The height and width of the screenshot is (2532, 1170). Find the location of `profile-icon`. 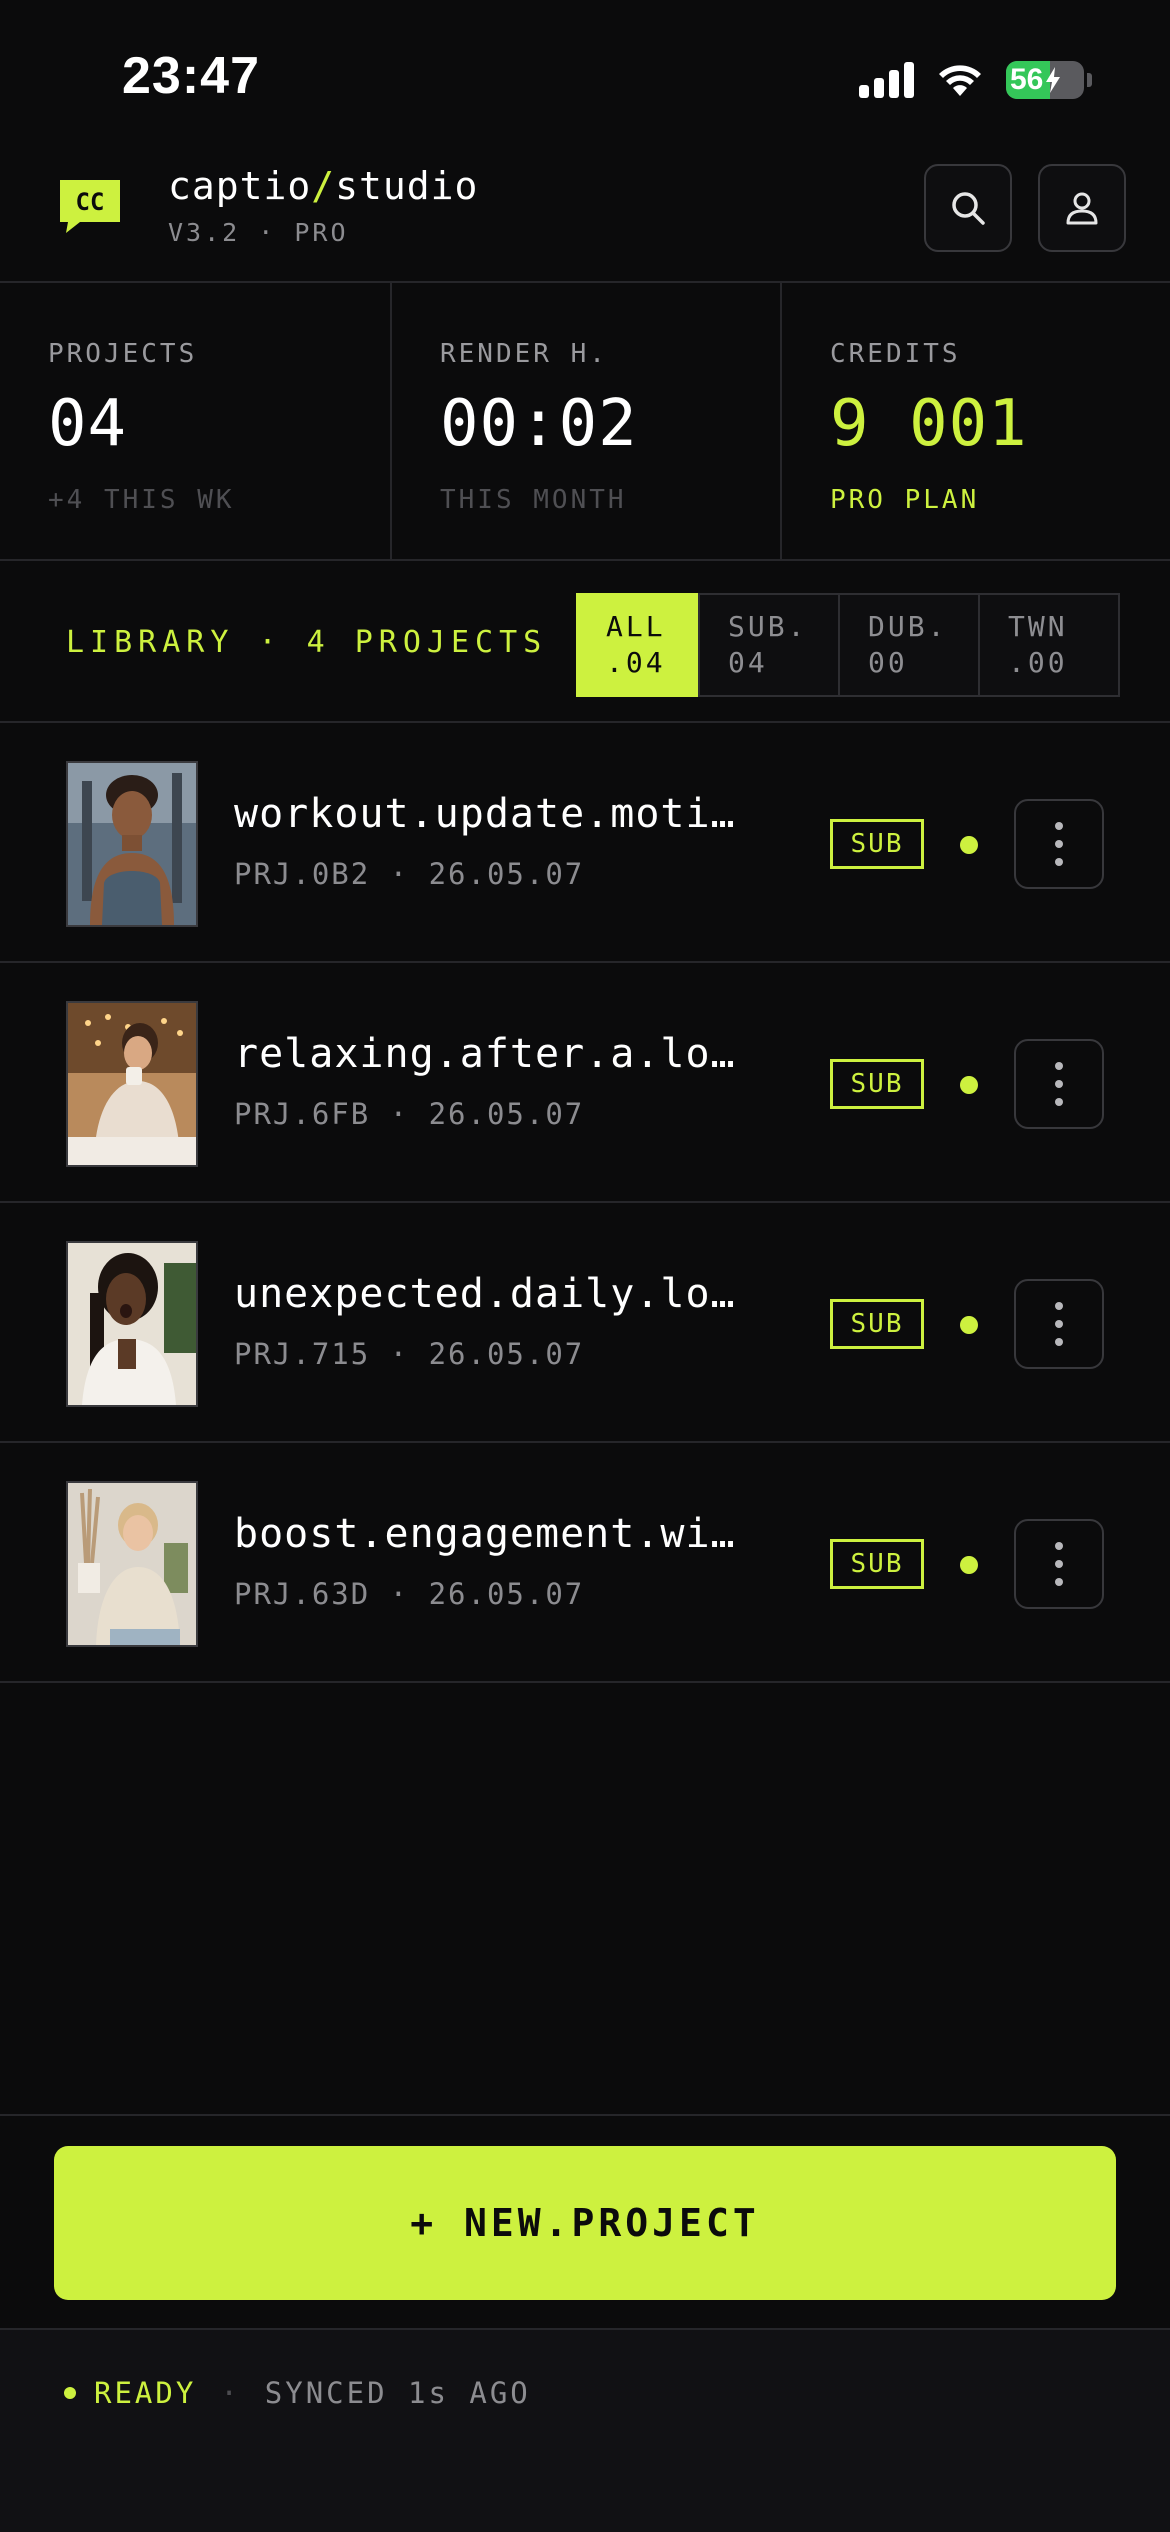

profile-icon is located at coordinates (1082, 208).